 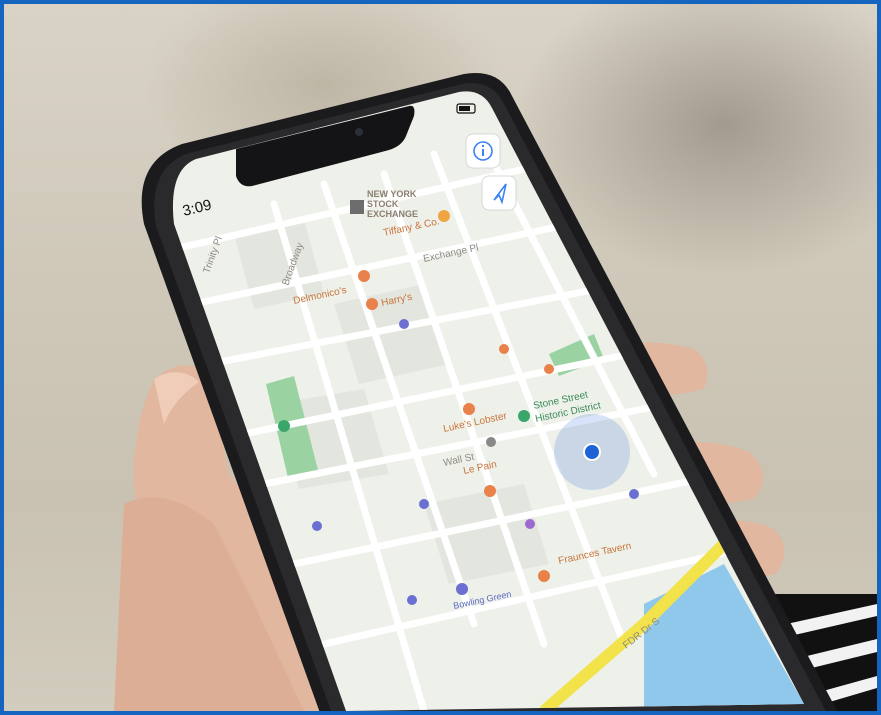 What do you see at coordinates (317, 526) in the screenshot?
I see `museum-icon` at bounding box center [317, 526].